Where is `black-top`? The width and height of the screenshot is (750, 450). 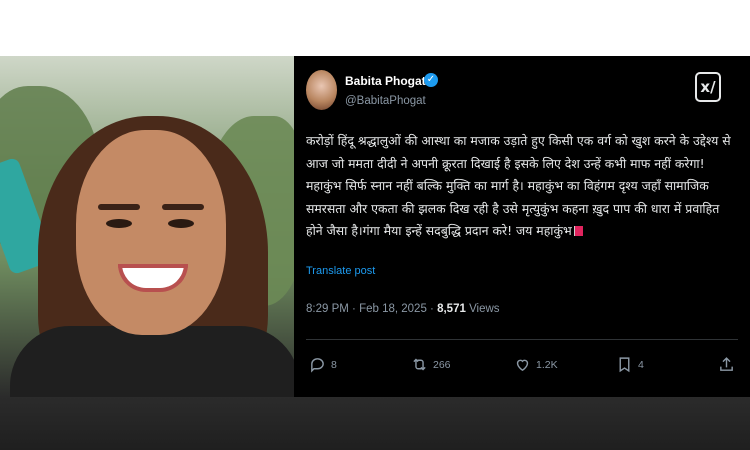
black-top is located at coordinates (152, 361).